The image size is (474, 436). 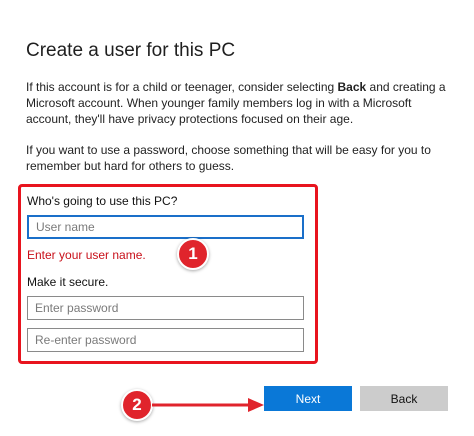 What do you see at coordinates (68, 282) in the screenshot?
I see `make-secure-label: Make it secure.` at bounding box center [68, 282].